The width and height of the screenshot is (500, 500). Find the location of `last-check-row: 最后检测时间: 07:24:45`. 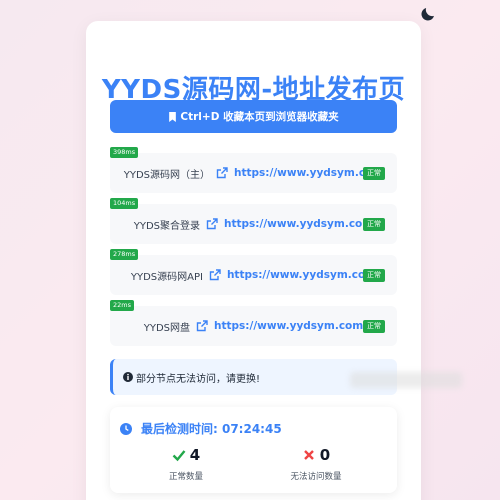

last-check-row: 最后检测时间: 07:24:45 is located at coordinates (201, 428).